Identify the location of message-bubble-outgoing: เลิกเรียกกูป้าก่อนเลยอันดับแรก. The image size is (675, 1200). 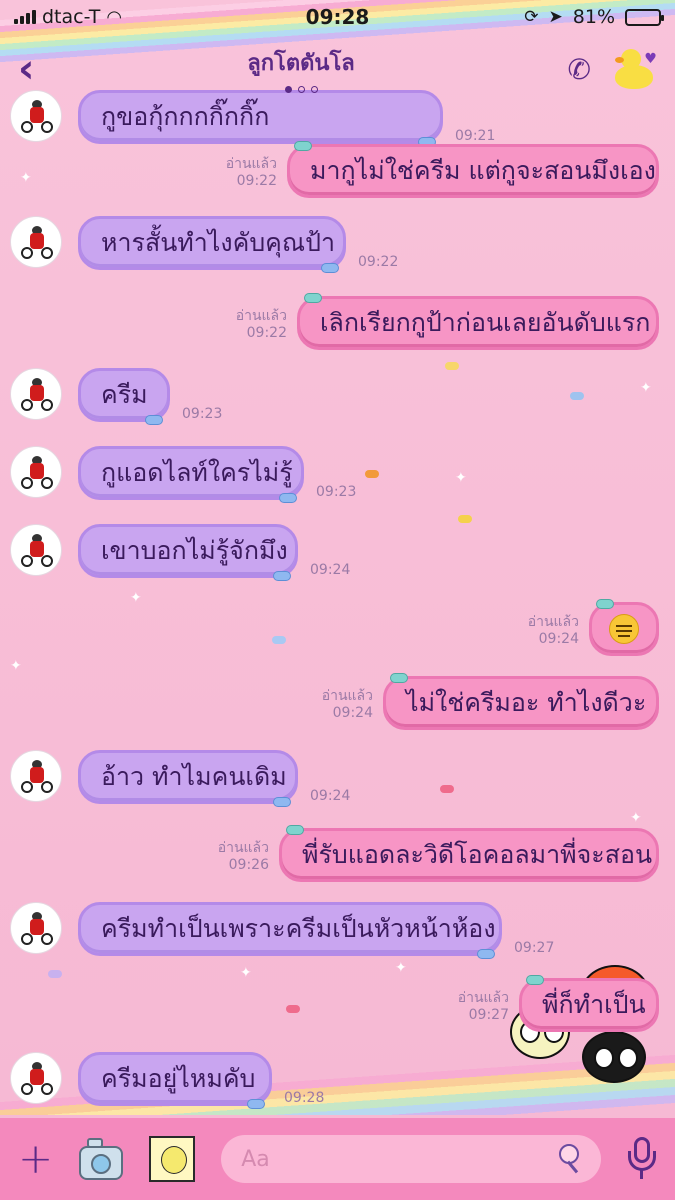
(478, 321).